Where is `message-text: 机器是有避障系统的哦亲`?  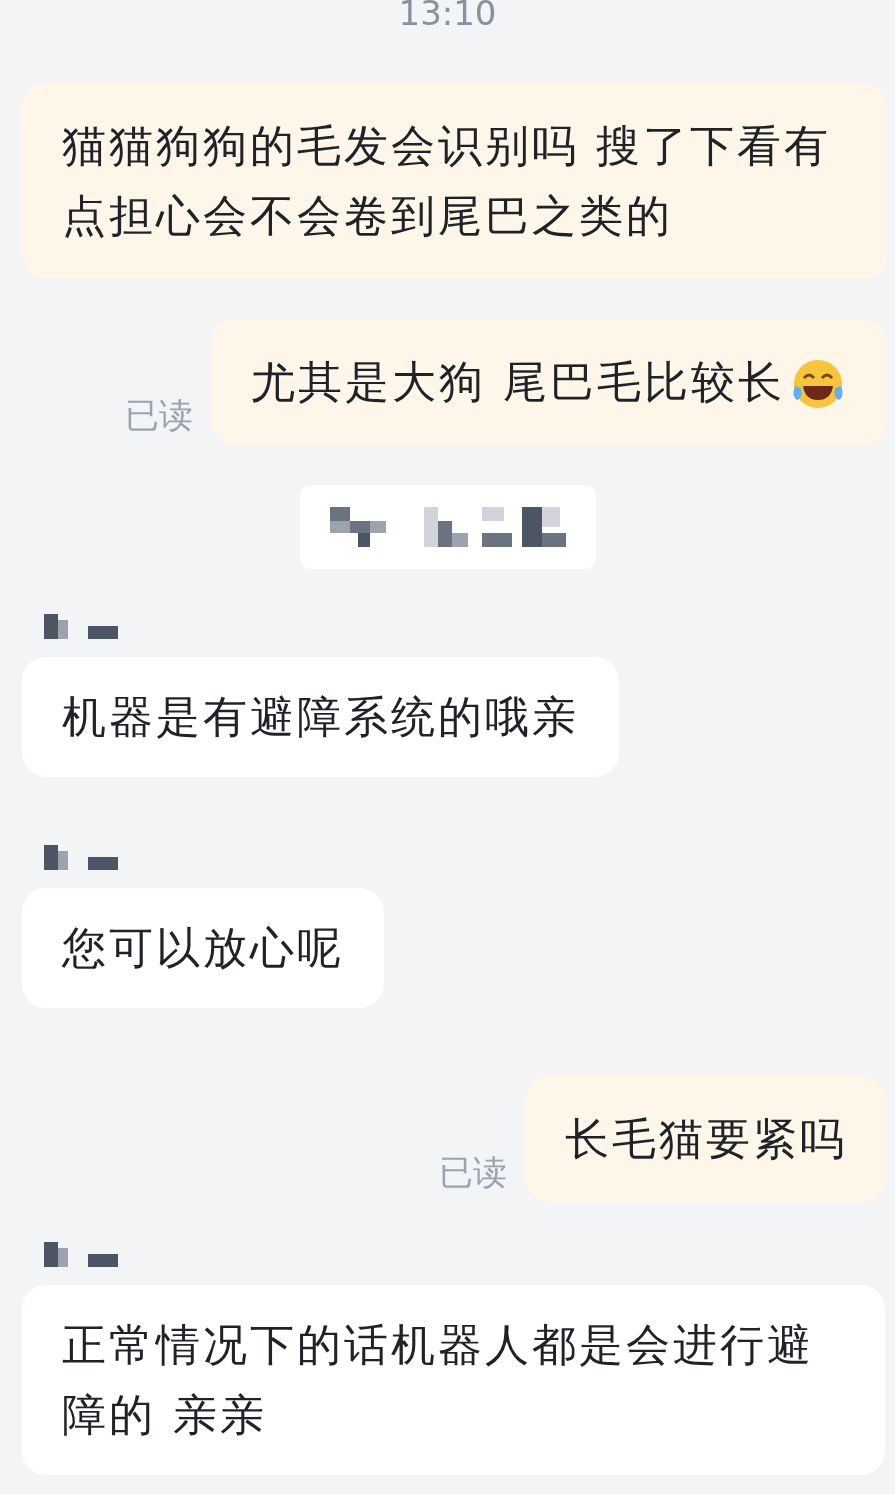 message-text: 机器是有避障系统的哦亲 is located at coordinates (320, 716).